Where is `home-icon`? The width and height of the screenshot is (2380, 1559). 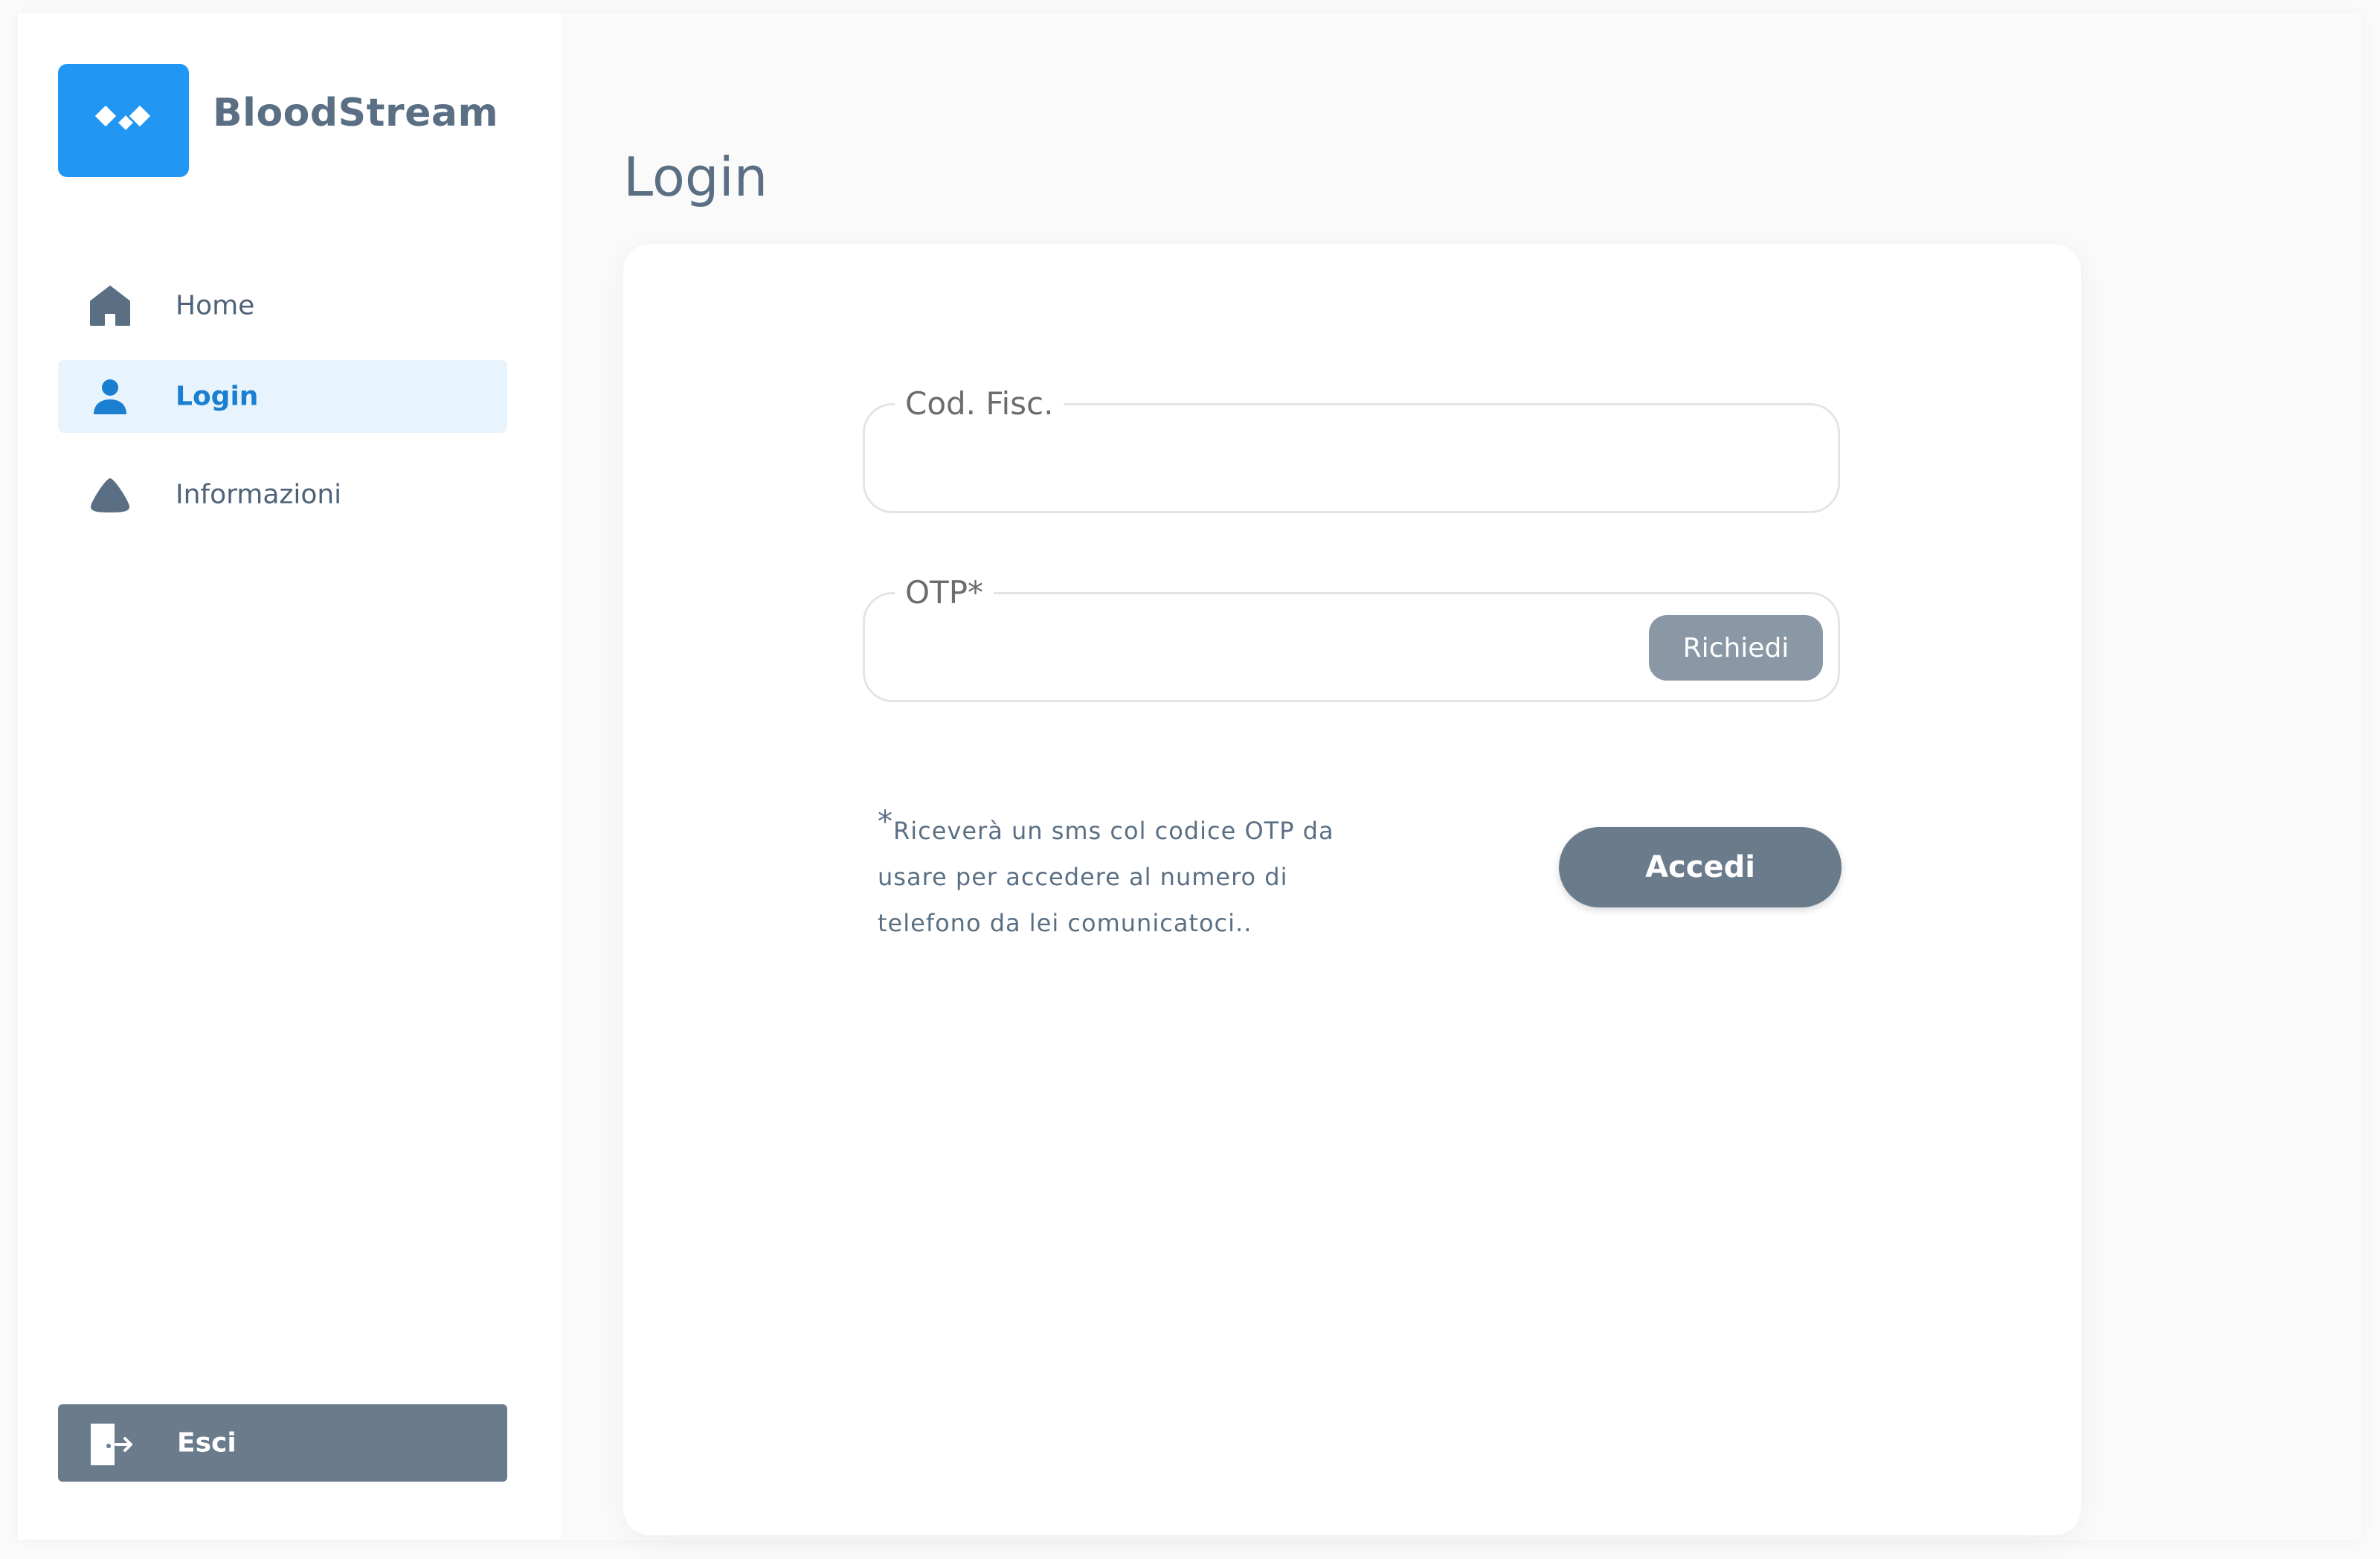 home-icon is located at coordinates (110, 305).